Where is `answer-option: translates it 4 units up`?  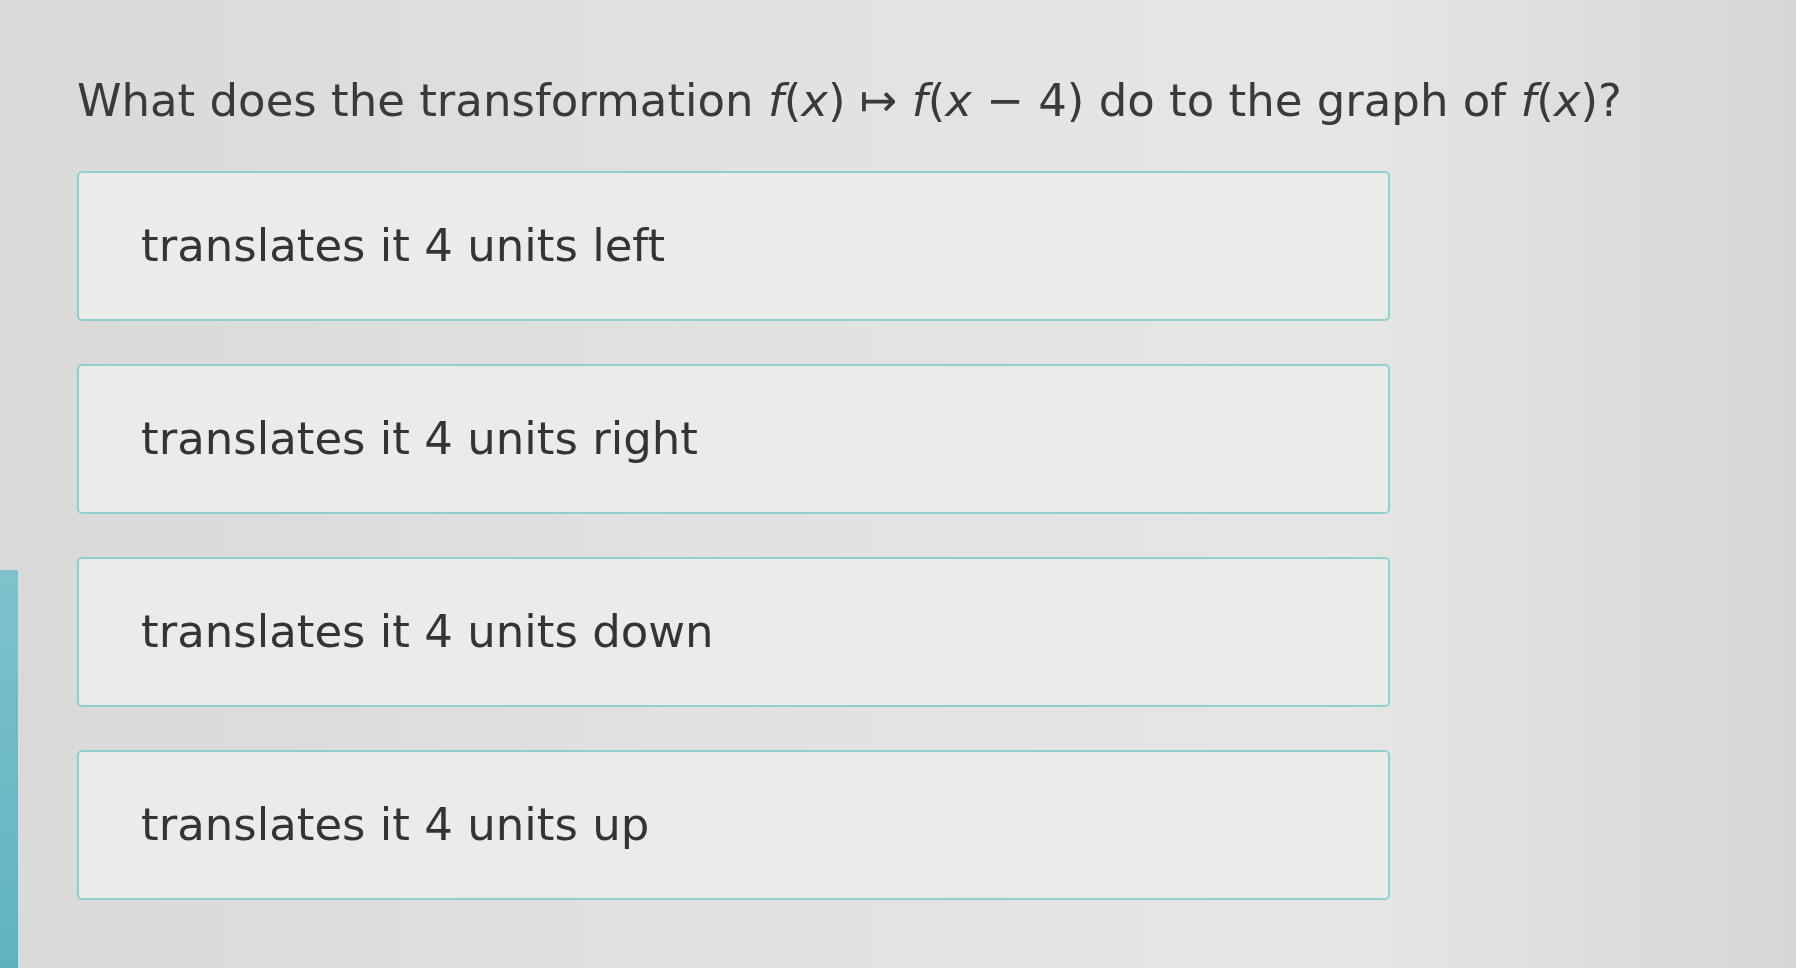 answer-option: translates it 4 units up is located at coordinates (733, 824).